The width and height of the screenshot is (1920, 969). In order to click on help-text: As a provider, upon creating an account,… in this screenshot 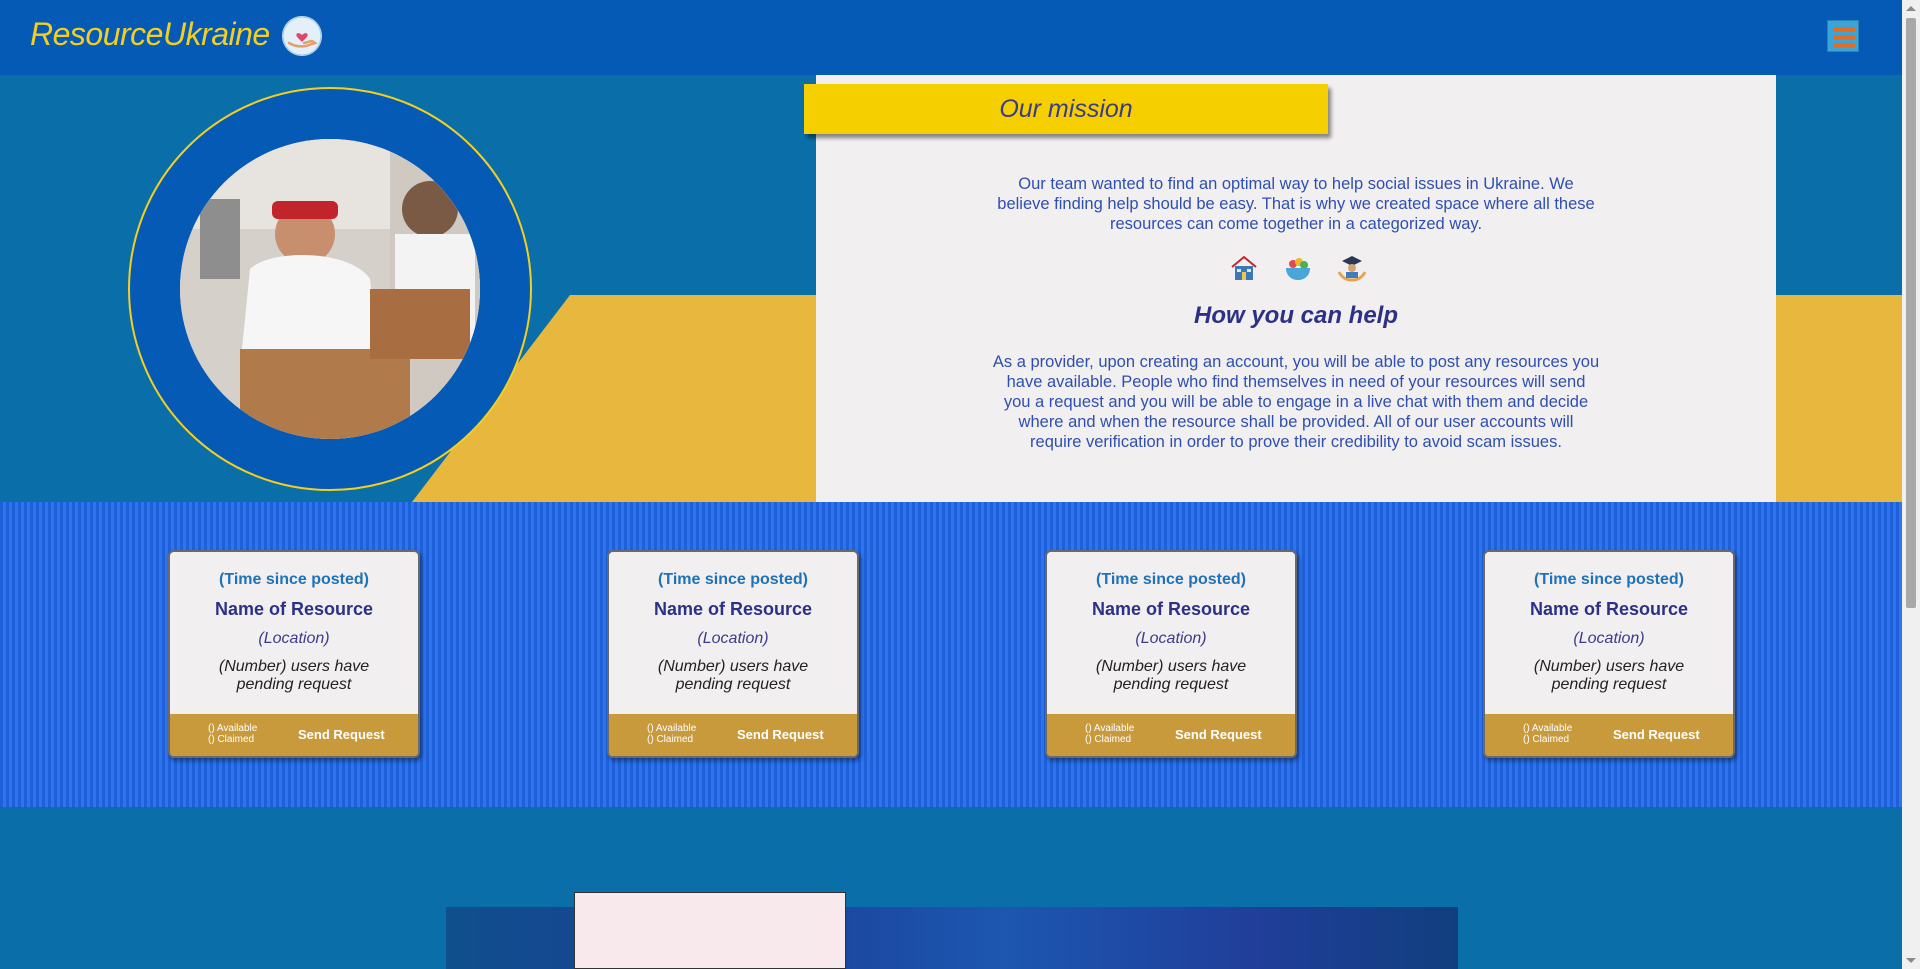, I will do `click(1296, 402)`.